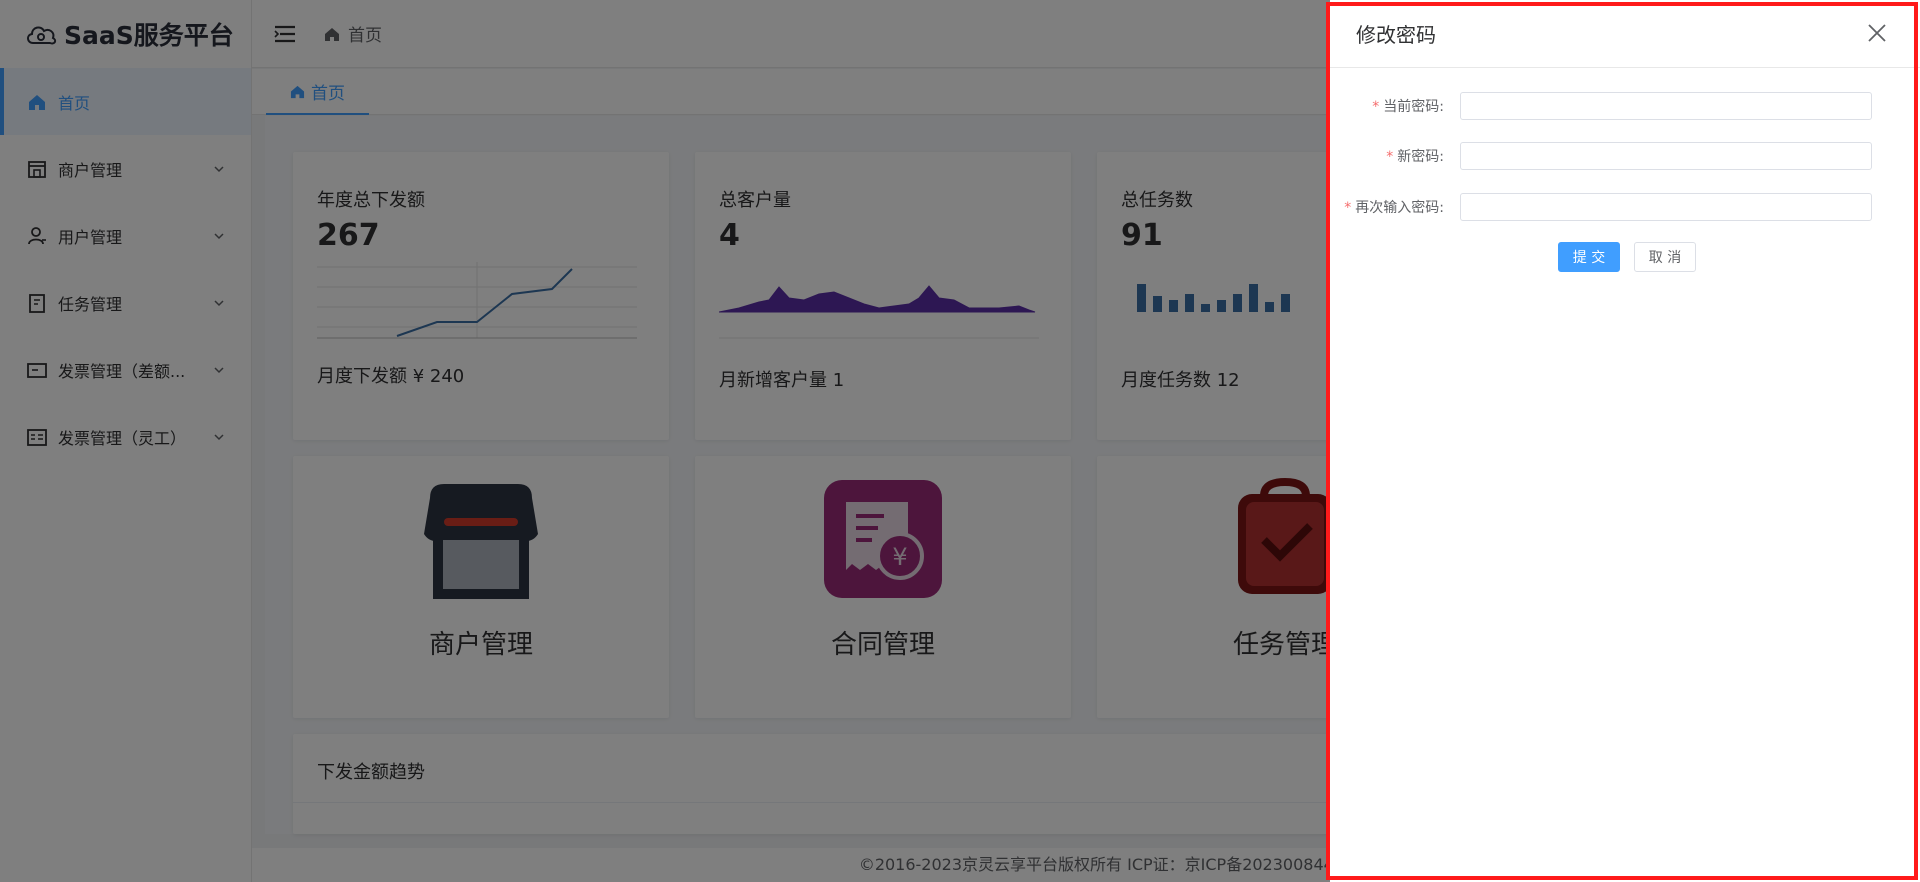 The height and width of the screenshot is (882, 1920). Describe the element at coordinates (1395, 156) in the screenshot. I see `field-label: * 新密码:` at that location.